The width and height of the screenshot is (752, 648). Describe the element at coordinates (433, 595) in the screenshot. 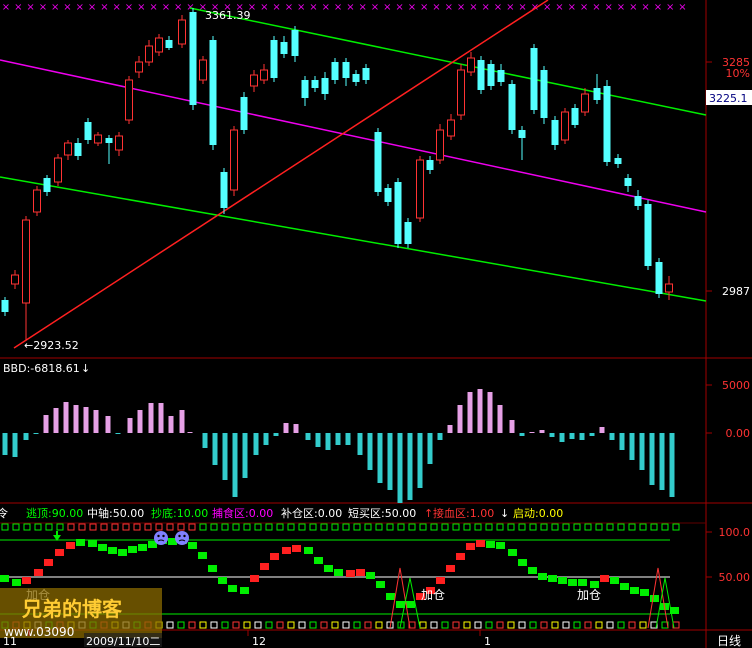

I see `jiacang-label: 加仓` at that location.